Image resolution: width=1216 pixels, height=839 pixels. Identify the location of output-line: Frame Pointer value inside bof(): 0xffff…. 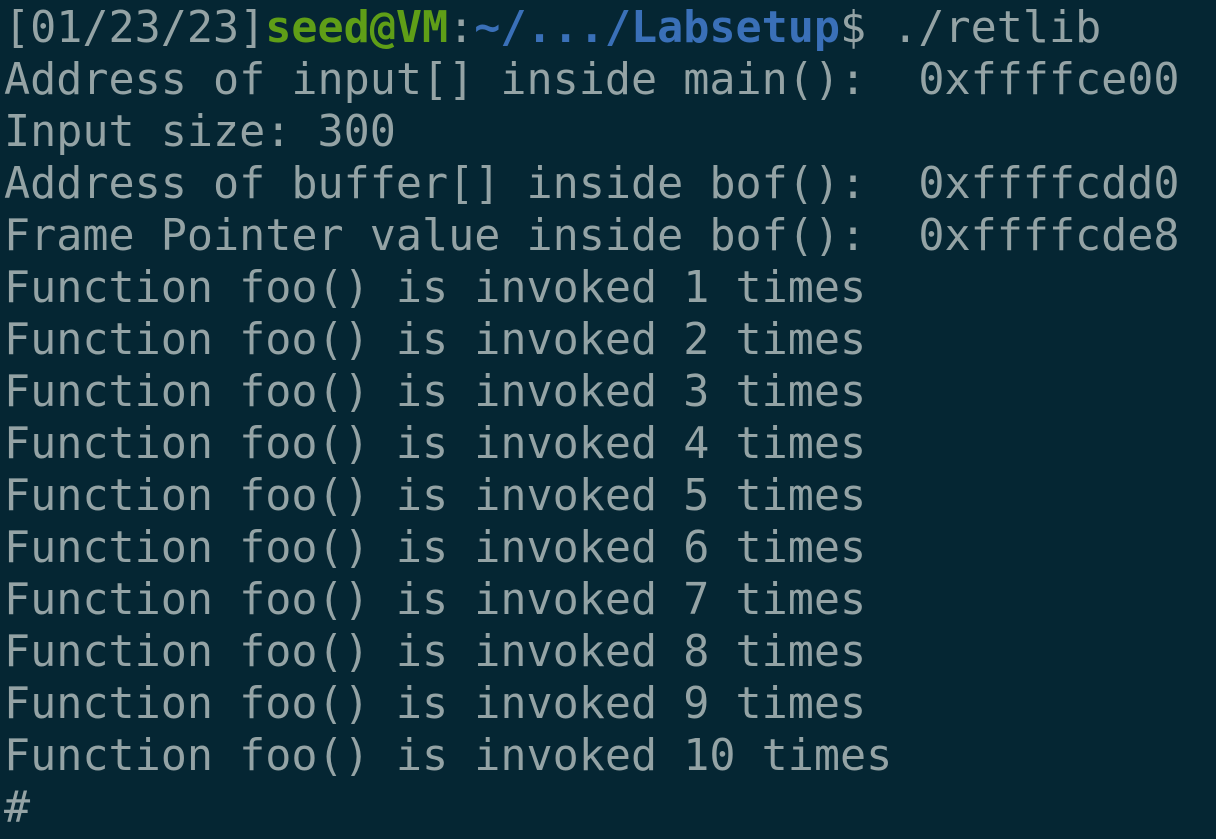
(592, 236).